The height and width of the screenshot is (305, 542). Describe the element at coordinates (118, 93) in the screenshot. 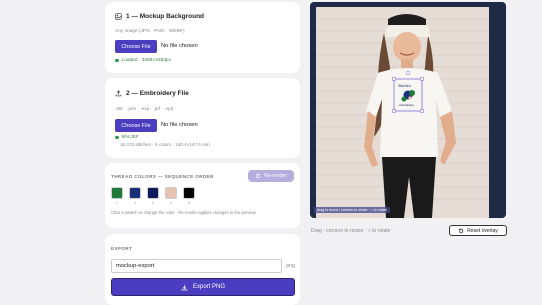

I see `upload-icon` at that location.